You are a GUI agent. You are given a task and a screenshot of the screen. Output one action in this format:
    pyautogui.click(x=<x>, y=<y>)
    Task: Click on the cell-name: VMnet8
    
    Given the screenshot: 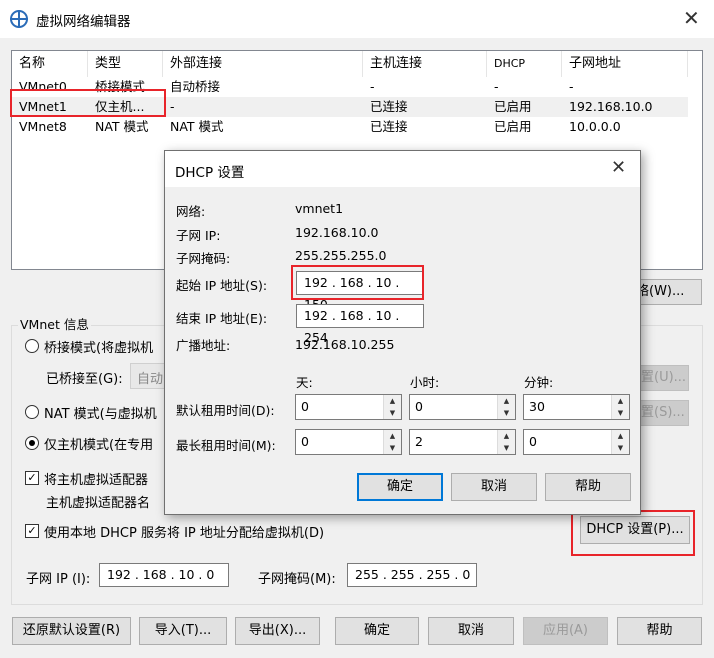 What is the action you would take?
    pyautogui.click(x=43, y=126)
    